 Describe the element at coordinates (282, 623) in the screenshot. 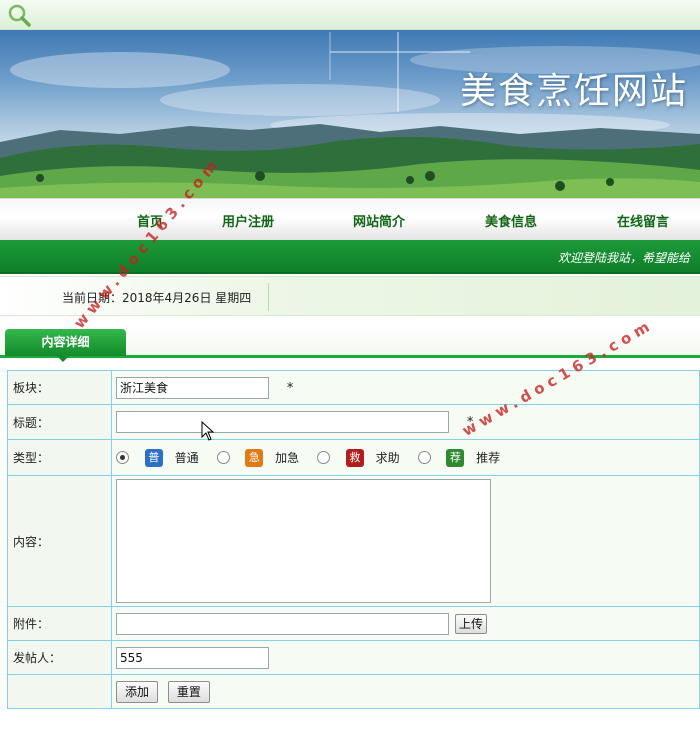

I see `attachment-input` at that location.